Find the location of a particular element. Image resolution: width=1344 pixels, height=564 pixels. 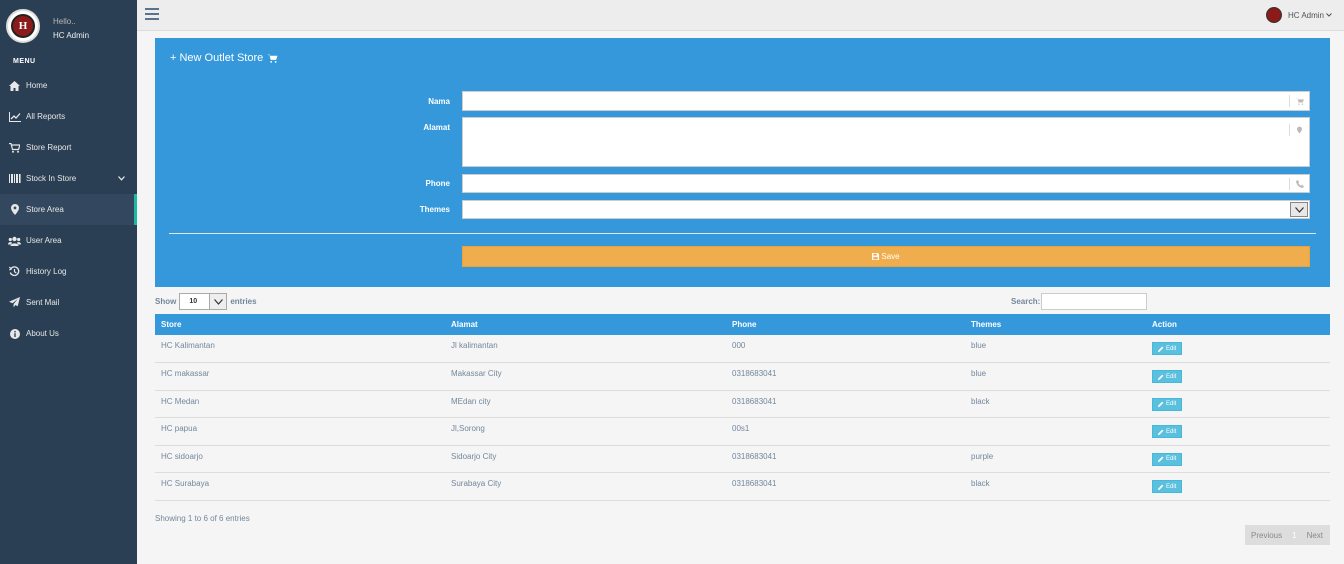

nama-input is located at coordinates (886, 101).